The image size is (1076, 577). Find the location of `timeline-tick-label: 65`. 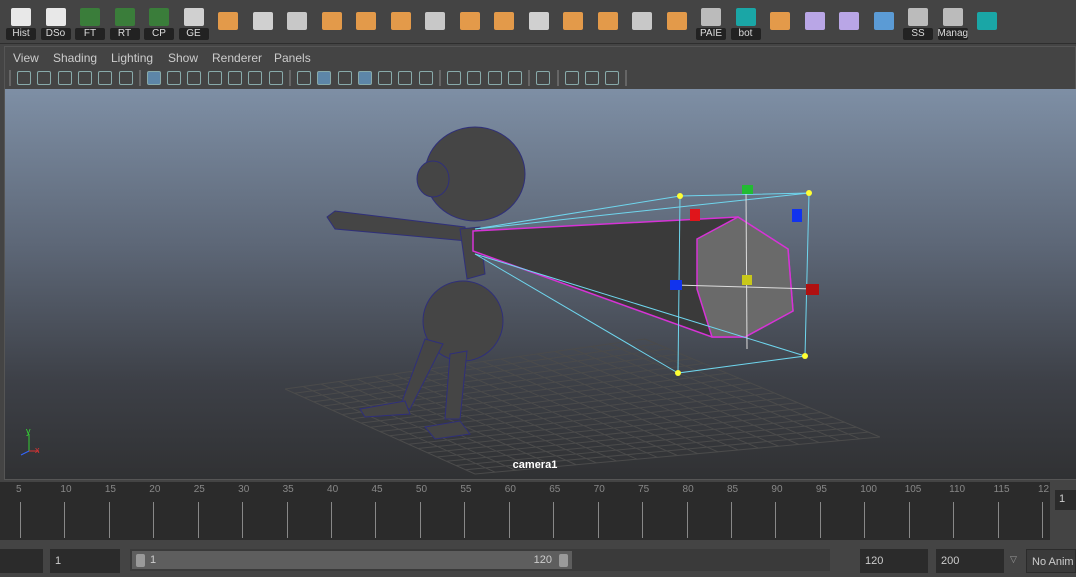

timeline-tick-label: 65 is located at coordinates (555, 489).